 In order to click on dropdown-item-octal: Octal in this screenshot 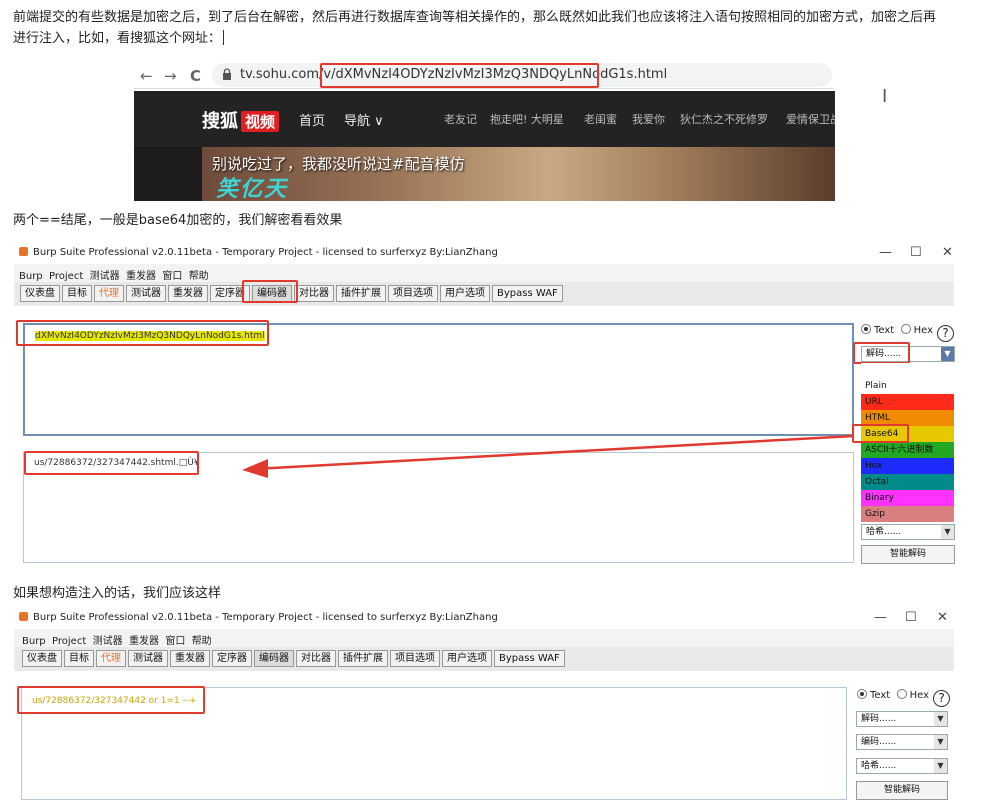, I will do `click(907, 482)`.